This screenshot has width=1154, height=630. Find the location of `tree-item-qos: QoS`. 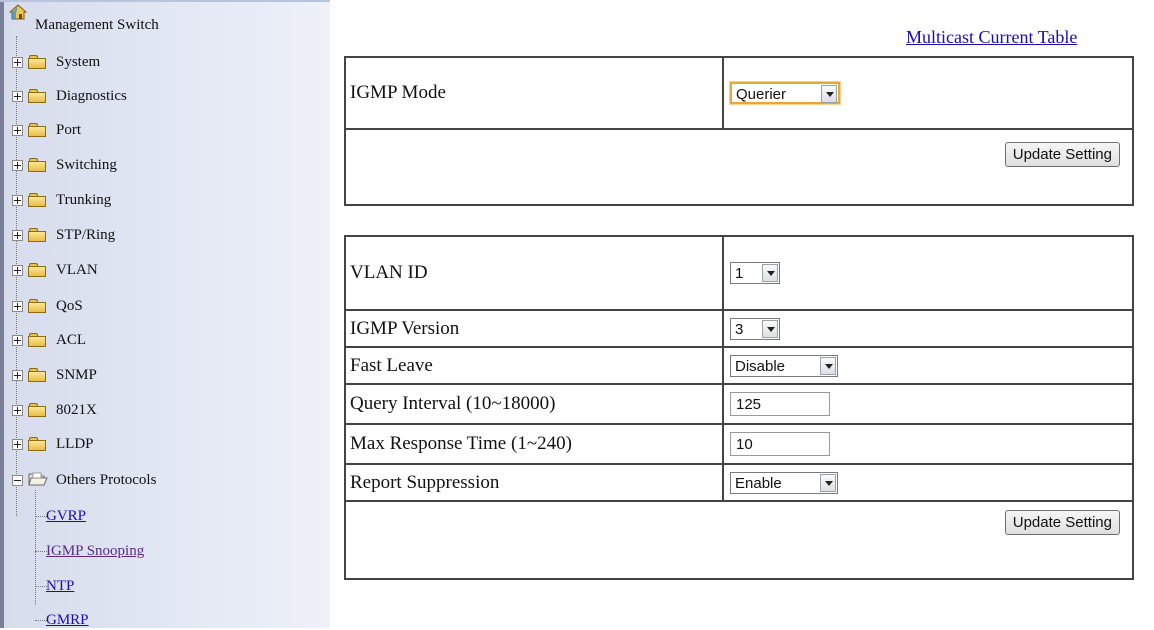

tree-item-qos: QoS is located at coordinates (162, 306).